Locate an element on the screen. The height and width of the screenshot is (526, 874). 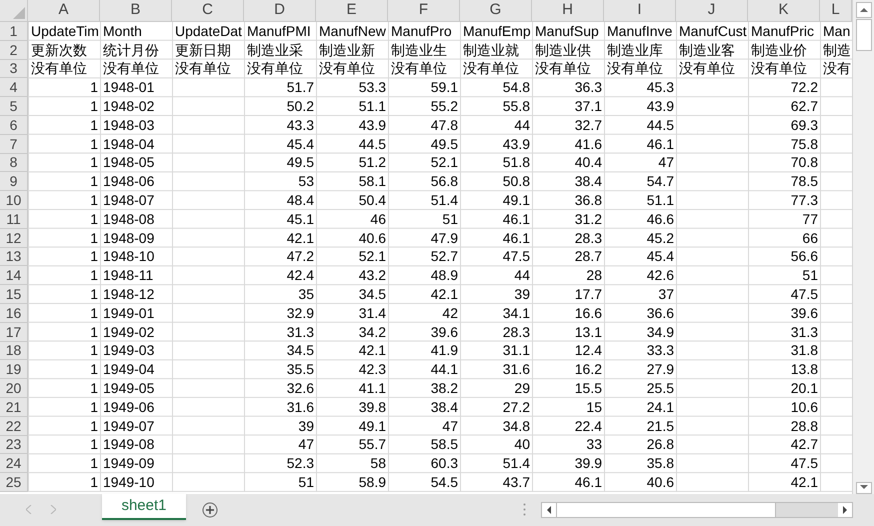
row-header: 19 is located at coordinates (14, 370).